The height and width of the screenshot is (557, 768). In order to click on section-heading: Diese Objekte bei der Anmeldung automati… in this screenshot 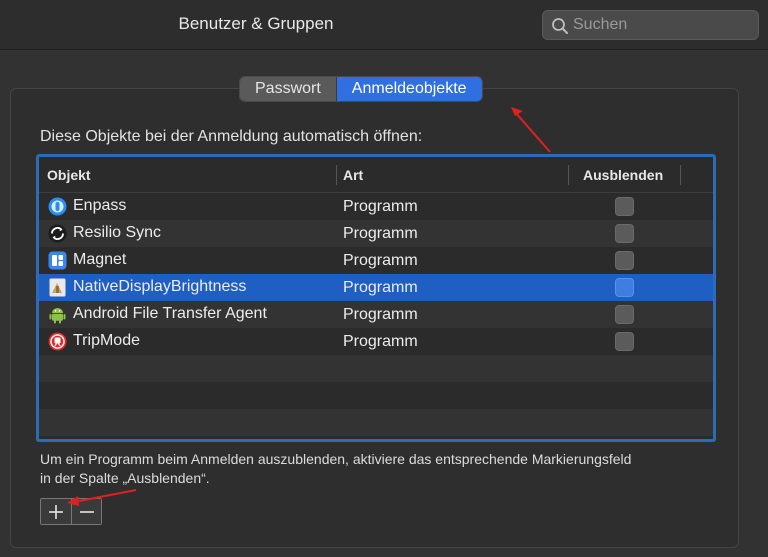, I will do `click(231, 136)`.